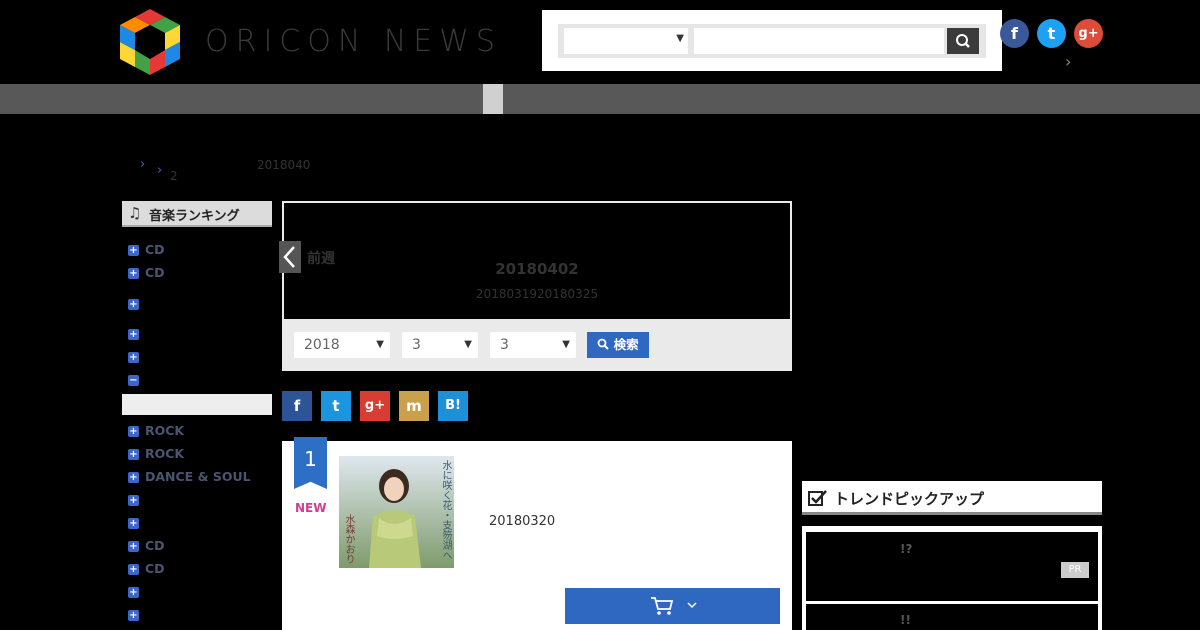 Image resolution: width=1200 pixels, height=630 pixels. What do you see at coordinates (533, 345) in the screenshot?
I see `week-select: 3 ▼` at bounding box center [533, 345].